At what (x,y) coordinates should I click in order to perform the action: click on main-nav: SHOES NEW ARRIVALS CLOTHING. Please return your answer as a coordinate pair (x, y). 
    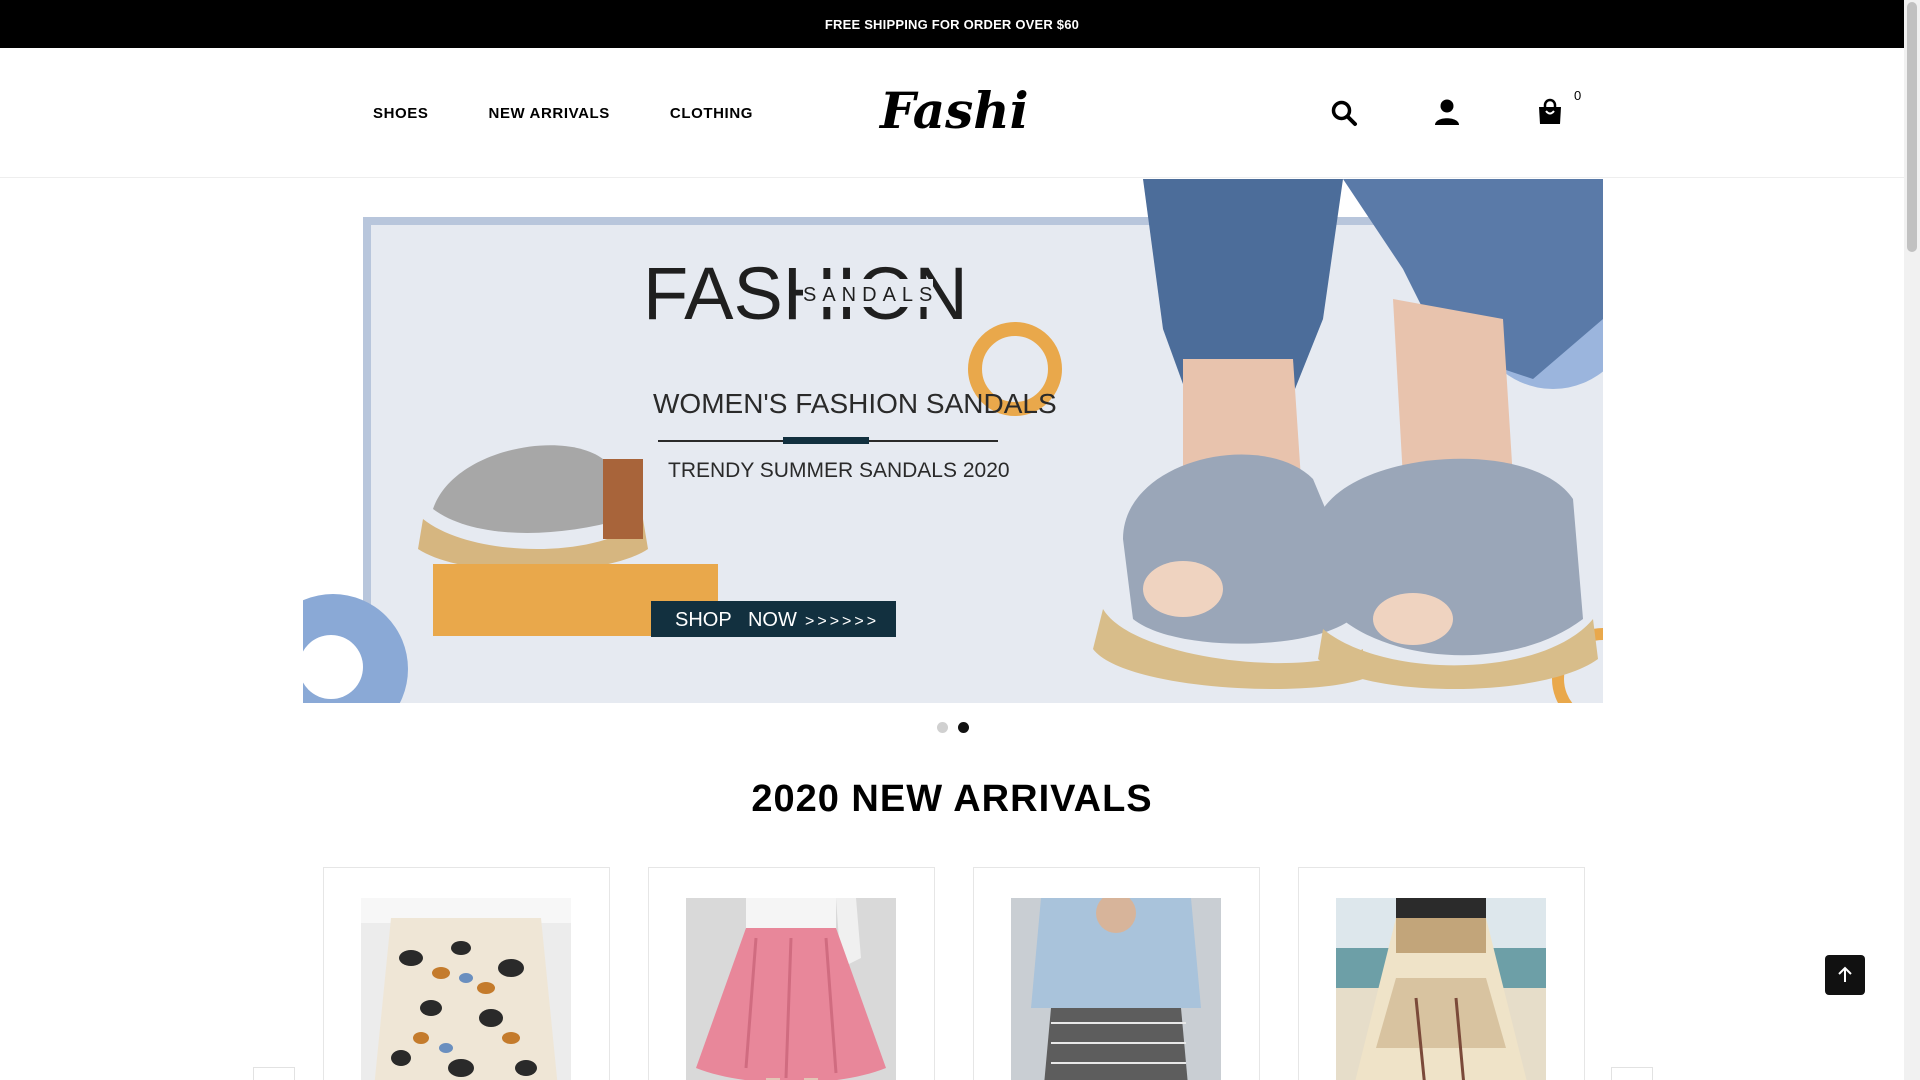
    Looking at the image, I should click on (563, 113).